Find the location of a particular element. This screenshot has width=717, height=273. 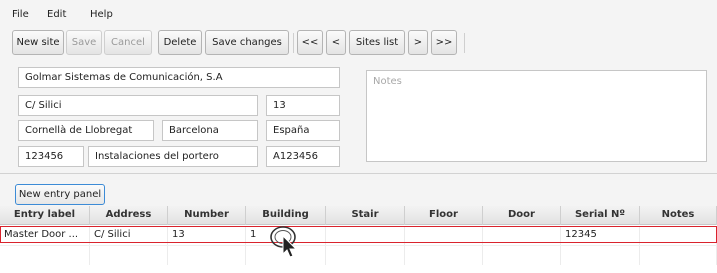

menu-edit: Edit is located at coordinates (56, 14).